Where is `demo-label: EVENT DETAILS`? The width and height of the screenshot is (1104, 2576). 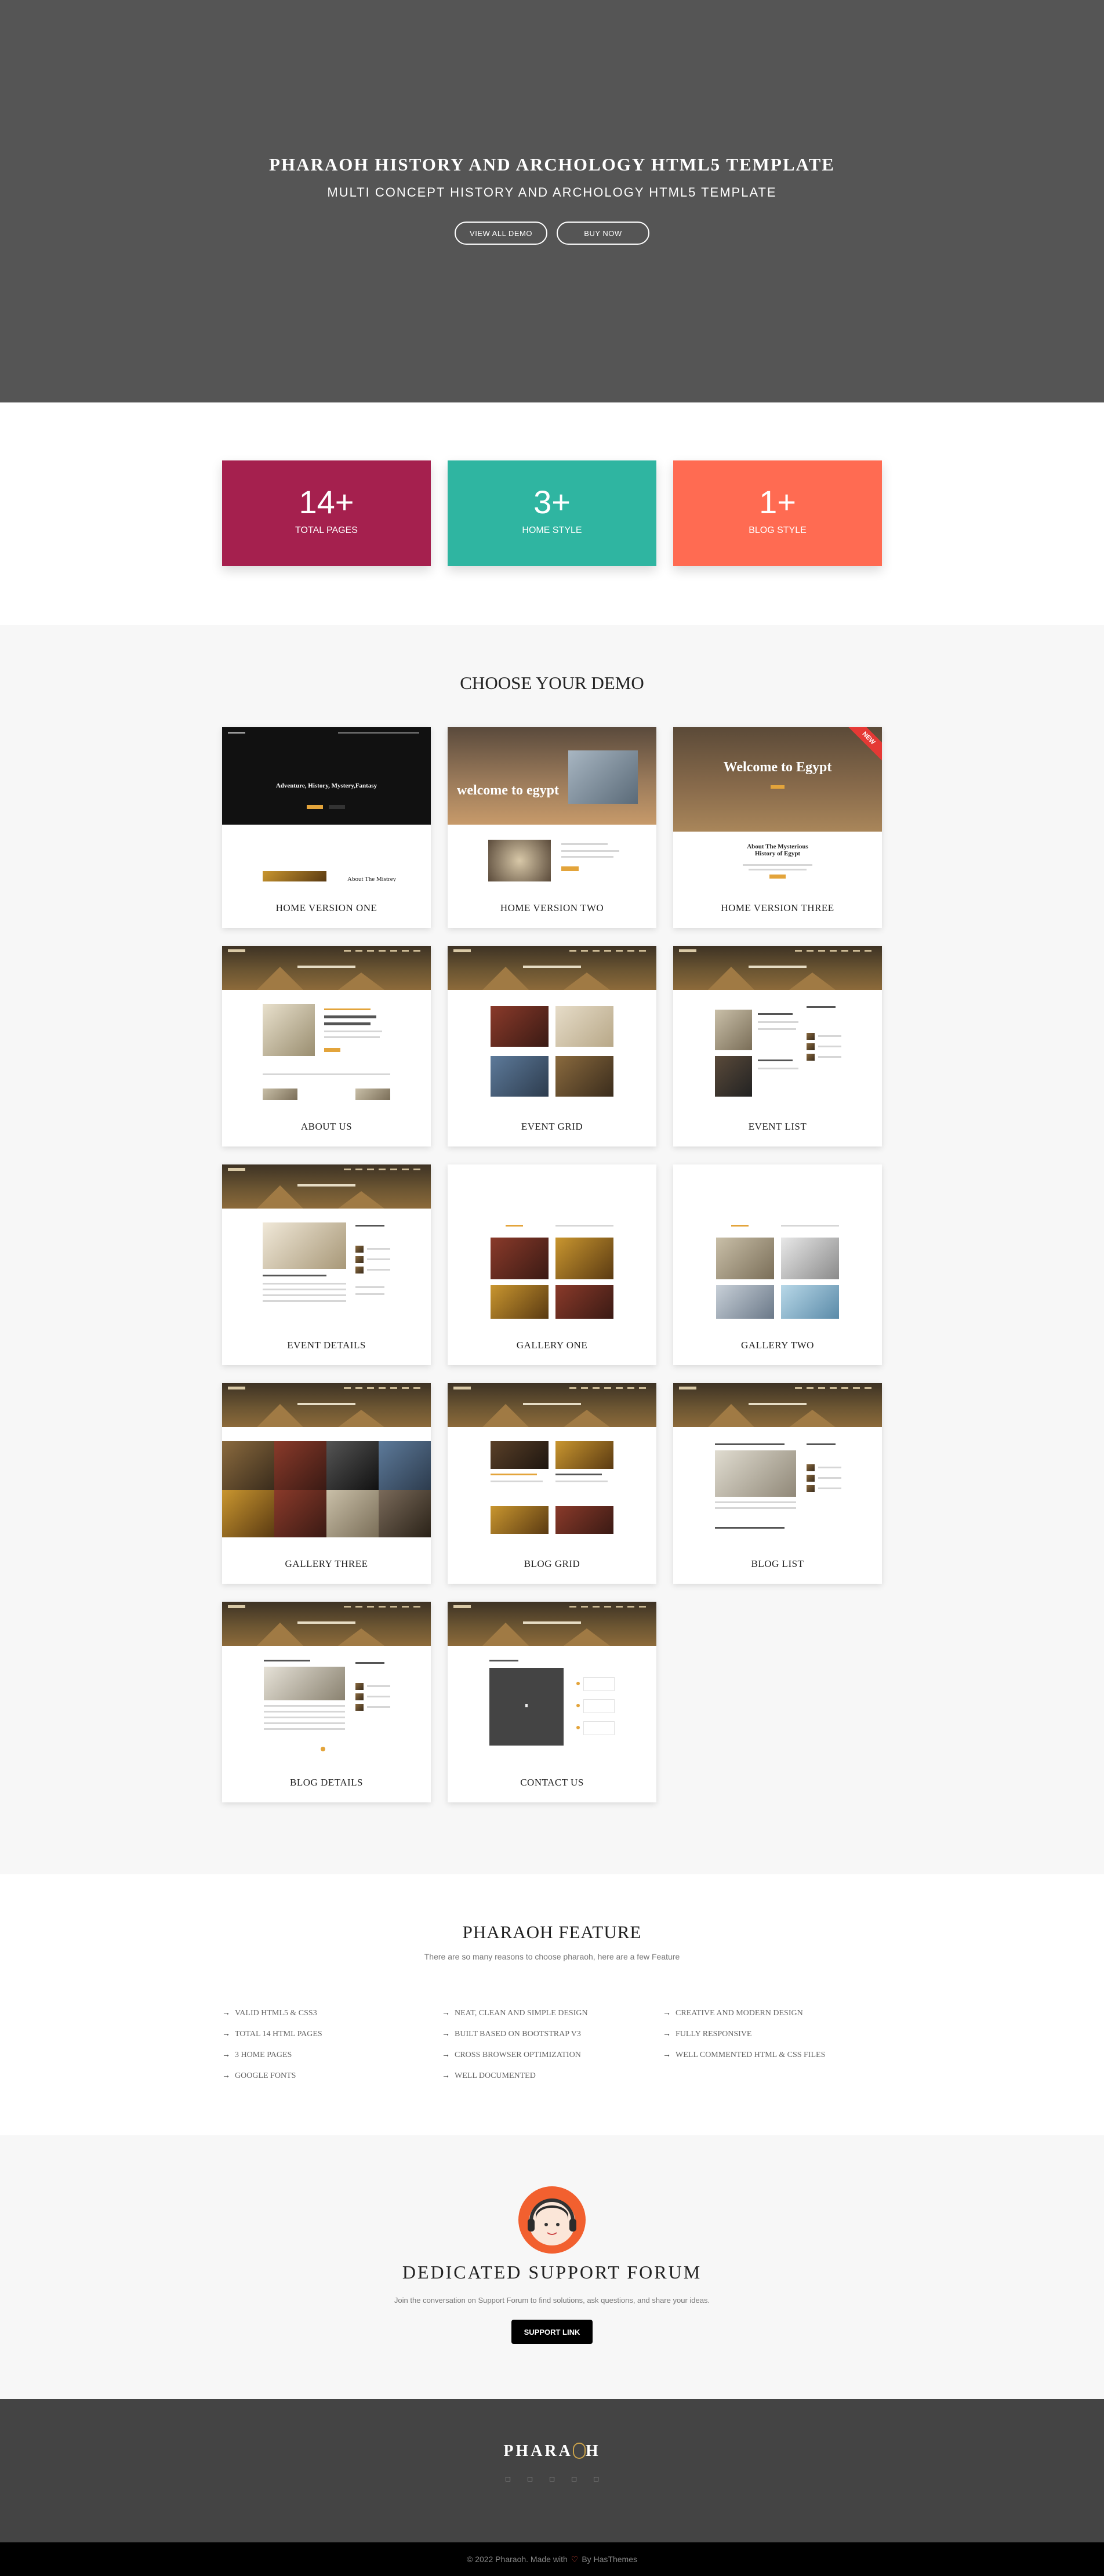 demo-label: EVENT DETAILS is located at coordinates (327, 1345).